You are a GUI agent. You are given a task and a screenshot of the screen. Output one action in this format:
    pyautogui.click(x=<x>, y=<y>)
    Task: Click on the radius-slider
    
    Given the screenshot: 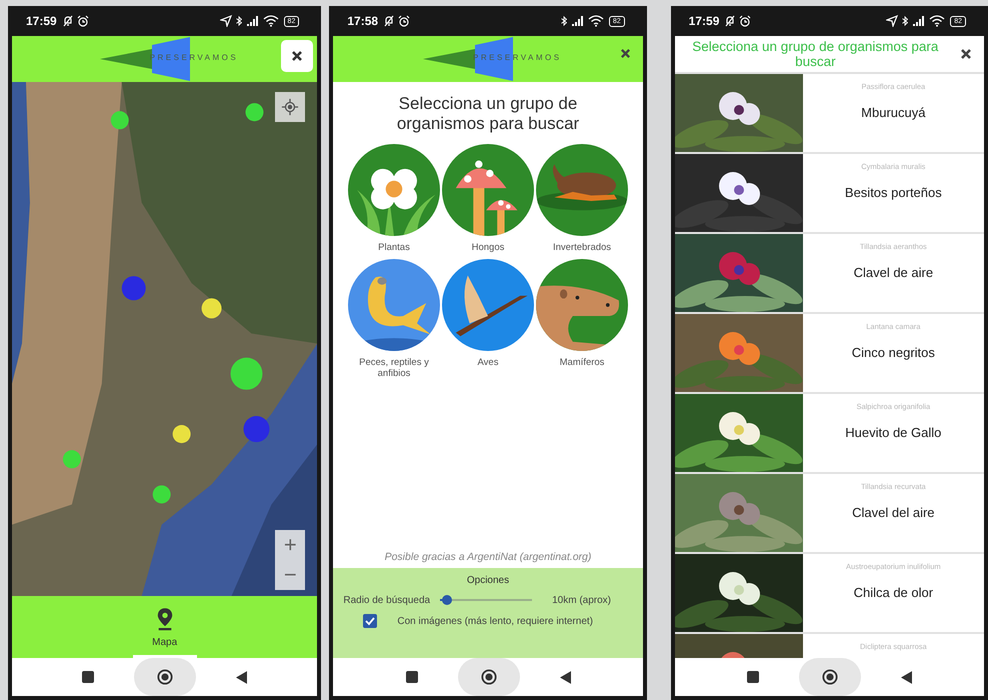 What is the action you would take?
    pyautogui.click(x=486, y=600)
    